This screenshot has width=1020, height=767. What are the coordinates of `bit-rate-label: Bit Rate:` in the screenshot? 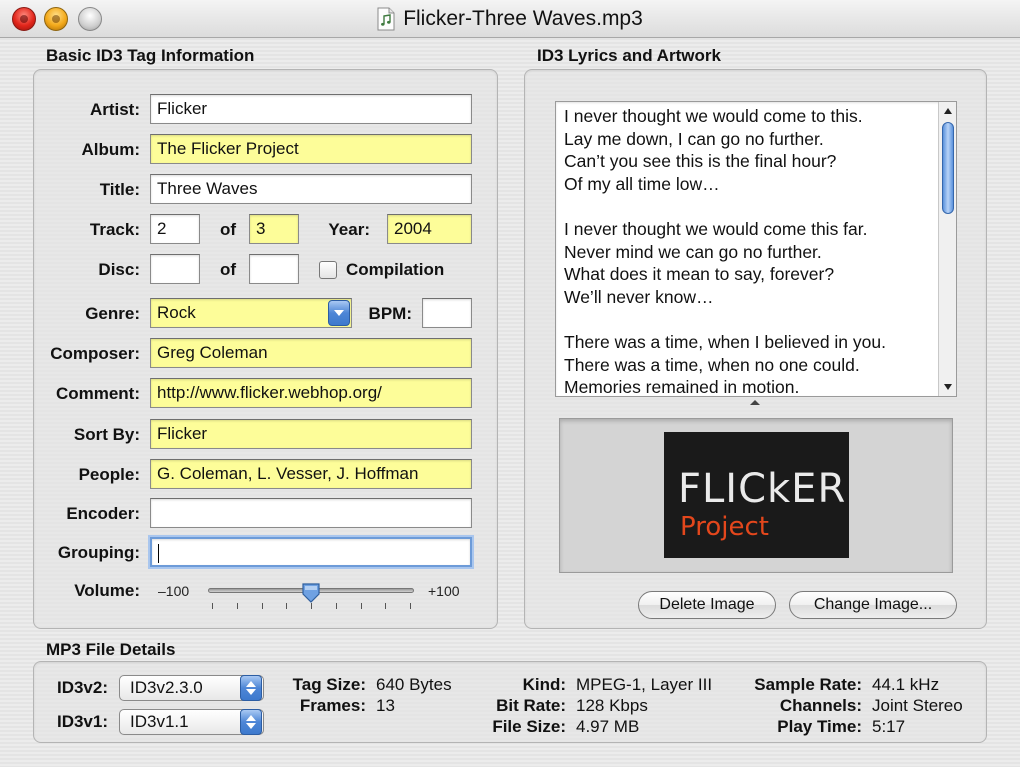 It's located at (531, 705).